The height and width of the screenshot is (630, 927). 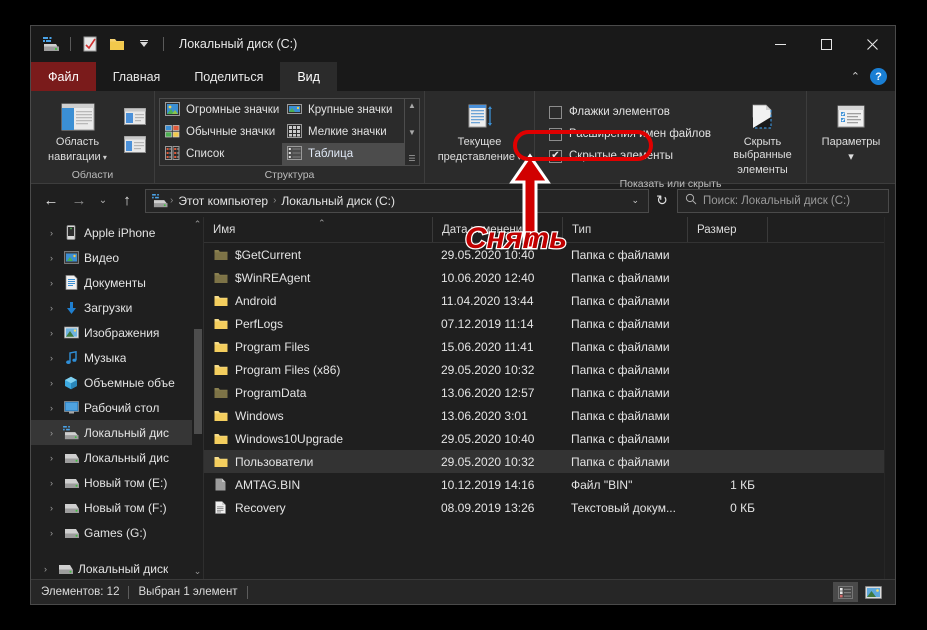 What do you see at coordinates (630, 156) in the screenshot?
I see `checkbox-hidden-items: Скрытые элементы` at bounding box center [630, 156].